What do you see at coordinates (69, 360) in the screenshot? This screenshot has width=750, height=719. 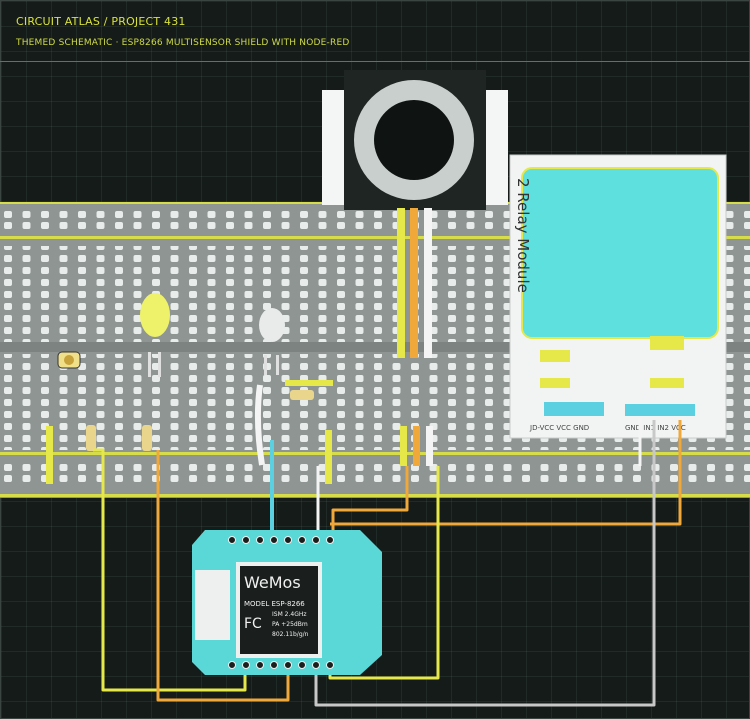 I see `photoresistor` at bounding box center [69, 360].